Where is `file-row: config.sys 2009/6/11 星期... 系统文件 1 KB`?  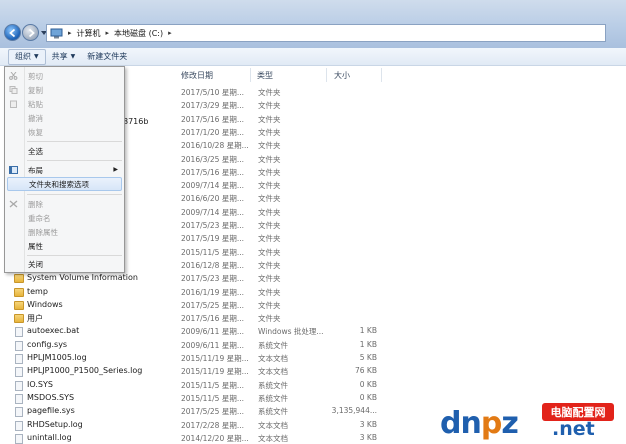 file-row: config.sys 2009/6/11 星期... 系统文件 1 KB is located at coordinates (313, 345).